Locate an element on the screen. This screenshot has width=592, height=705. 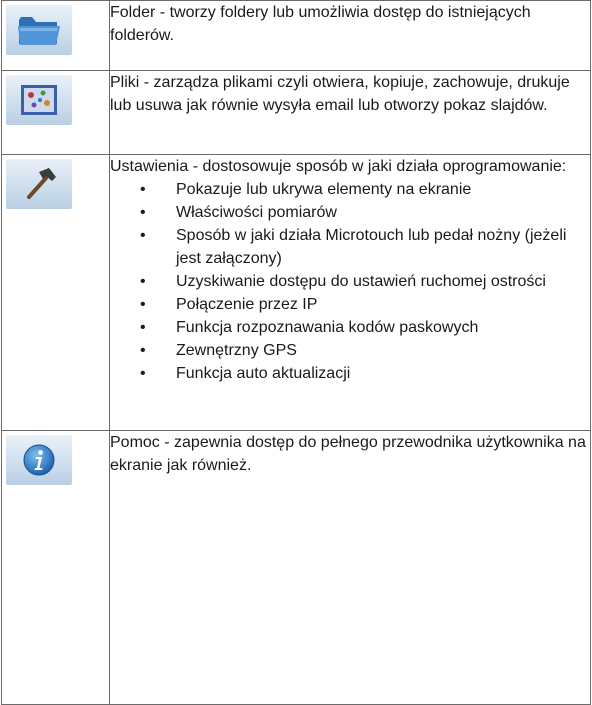
list-item: Właściwości pomiarów is located at coordinates (350, 212).